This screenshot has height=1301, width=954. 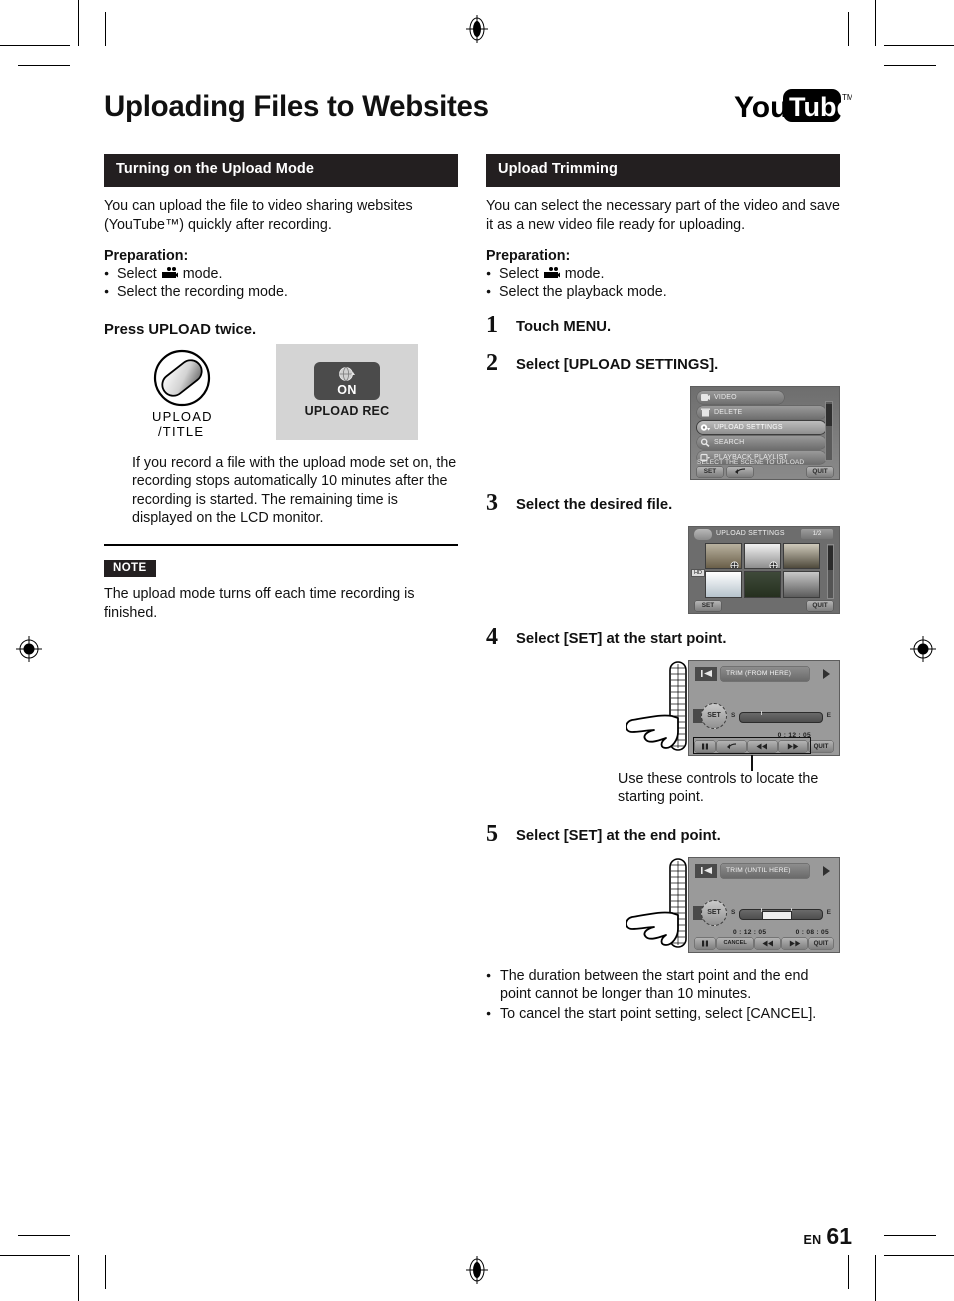 I want to click on step-5-number: 5, so click(x=492, y=833).